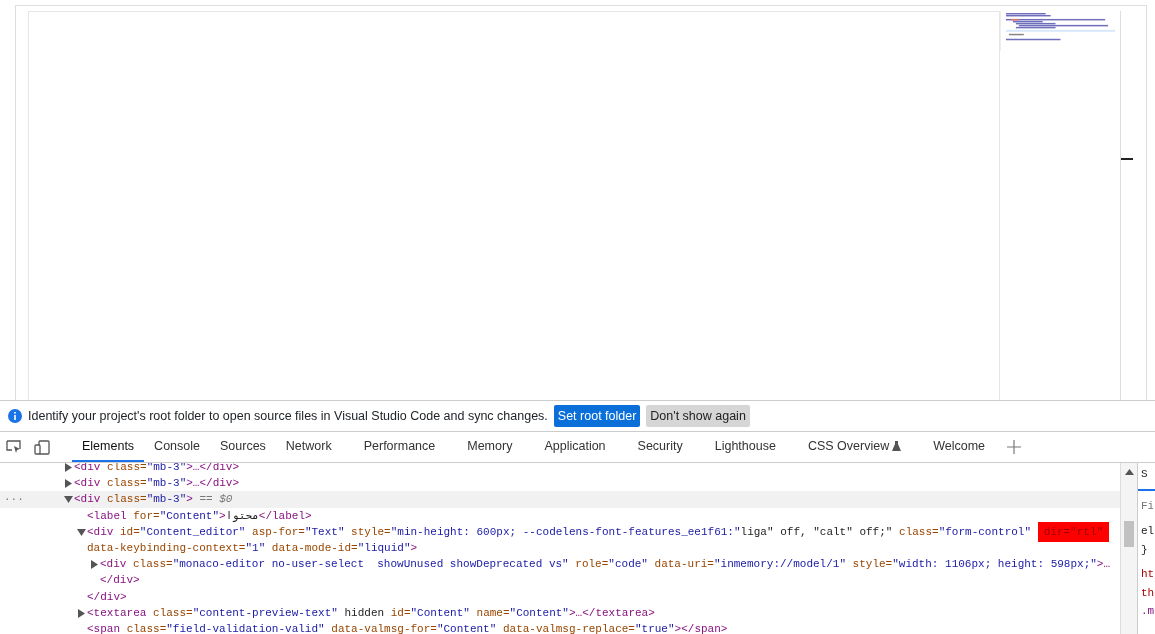  Describe the element at coordinates (1147, 611) in the screenshot. I see `style-rule-text: .m` at that location.